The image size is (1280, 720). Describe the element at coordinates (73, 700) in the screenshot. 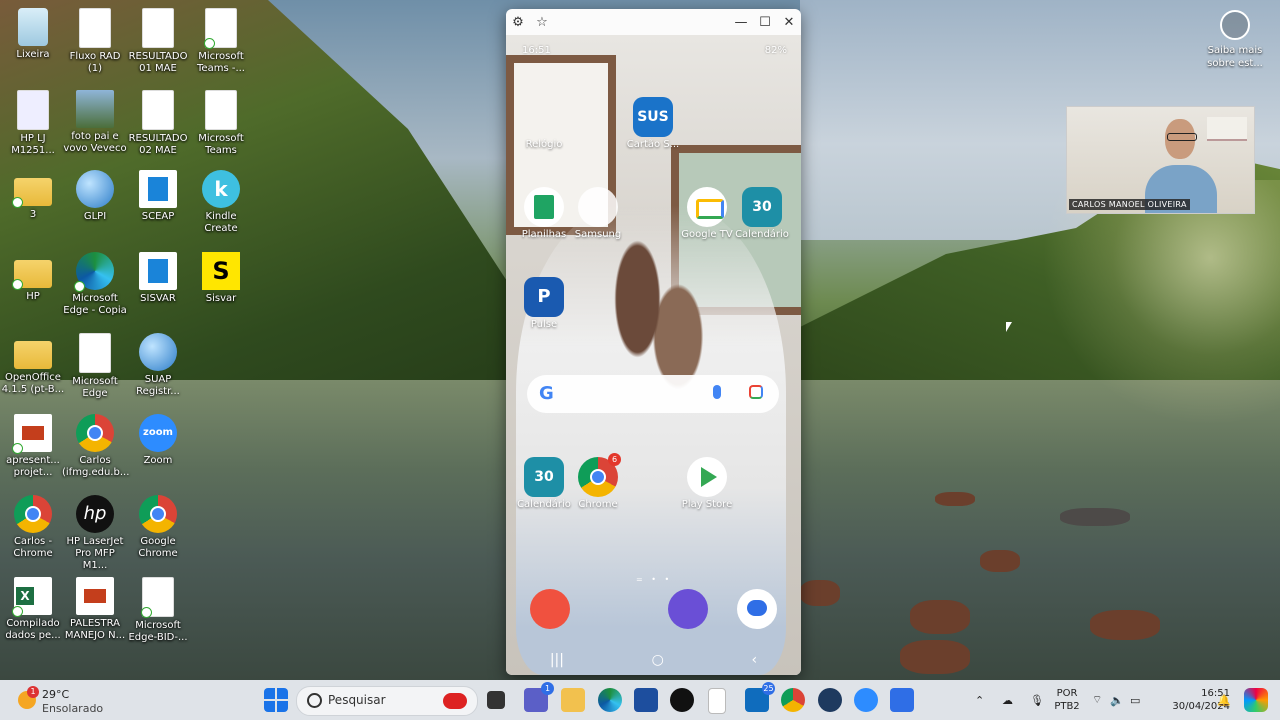

I see `weather-widget: 1 29°C Ensolarado` at that location.